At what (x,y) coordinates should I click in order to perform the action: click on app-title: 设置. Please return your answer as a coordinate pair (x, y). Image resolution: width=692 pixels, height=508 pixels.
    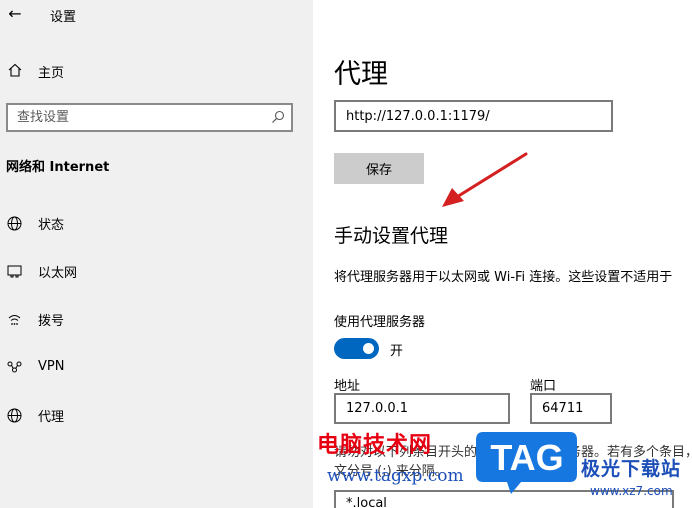
    Looking at the image, I should click on (63, 17).